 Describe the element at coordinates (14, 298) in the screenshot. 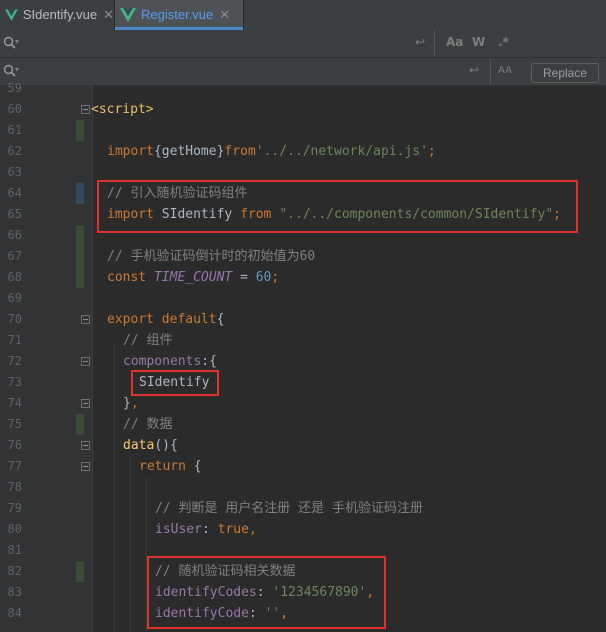

I see `line-number: 69` at that location.